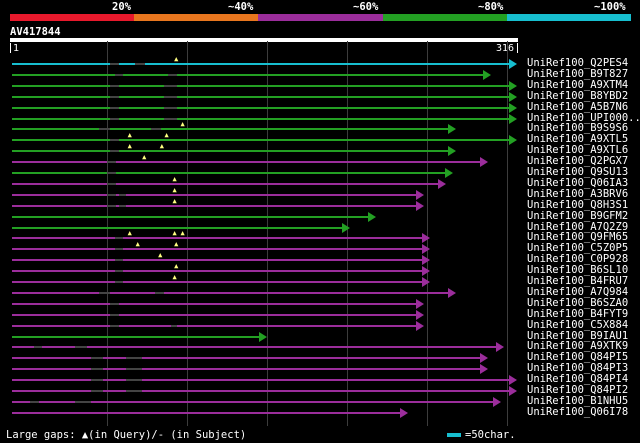 The image size is (640, 443). Describe the element at coordinates (577, 107) in the screenshot. I see `hit-label: UniRef100_A5B7N6` at that location.